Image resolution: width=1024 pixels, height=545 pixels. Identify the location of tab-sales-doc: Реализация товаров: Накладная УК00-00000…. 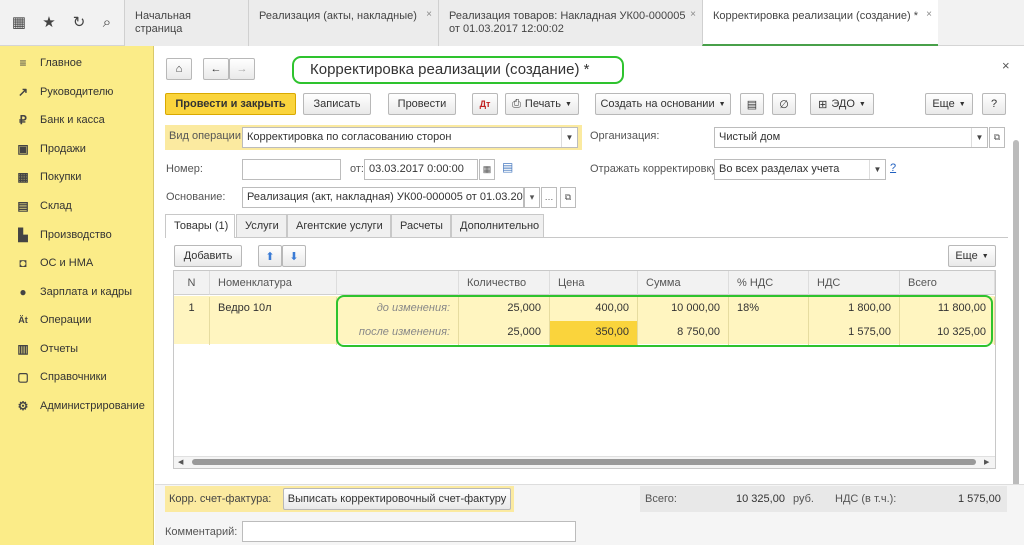
(570, 23).